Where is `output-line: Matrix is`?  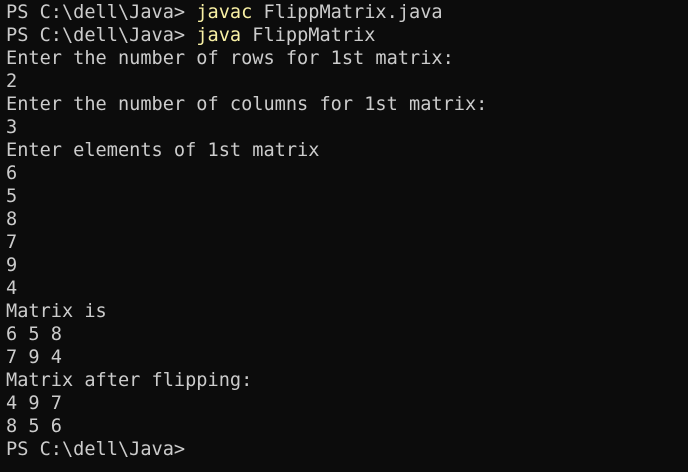 output-line: Matrix is is located at coordinates (56, 311).